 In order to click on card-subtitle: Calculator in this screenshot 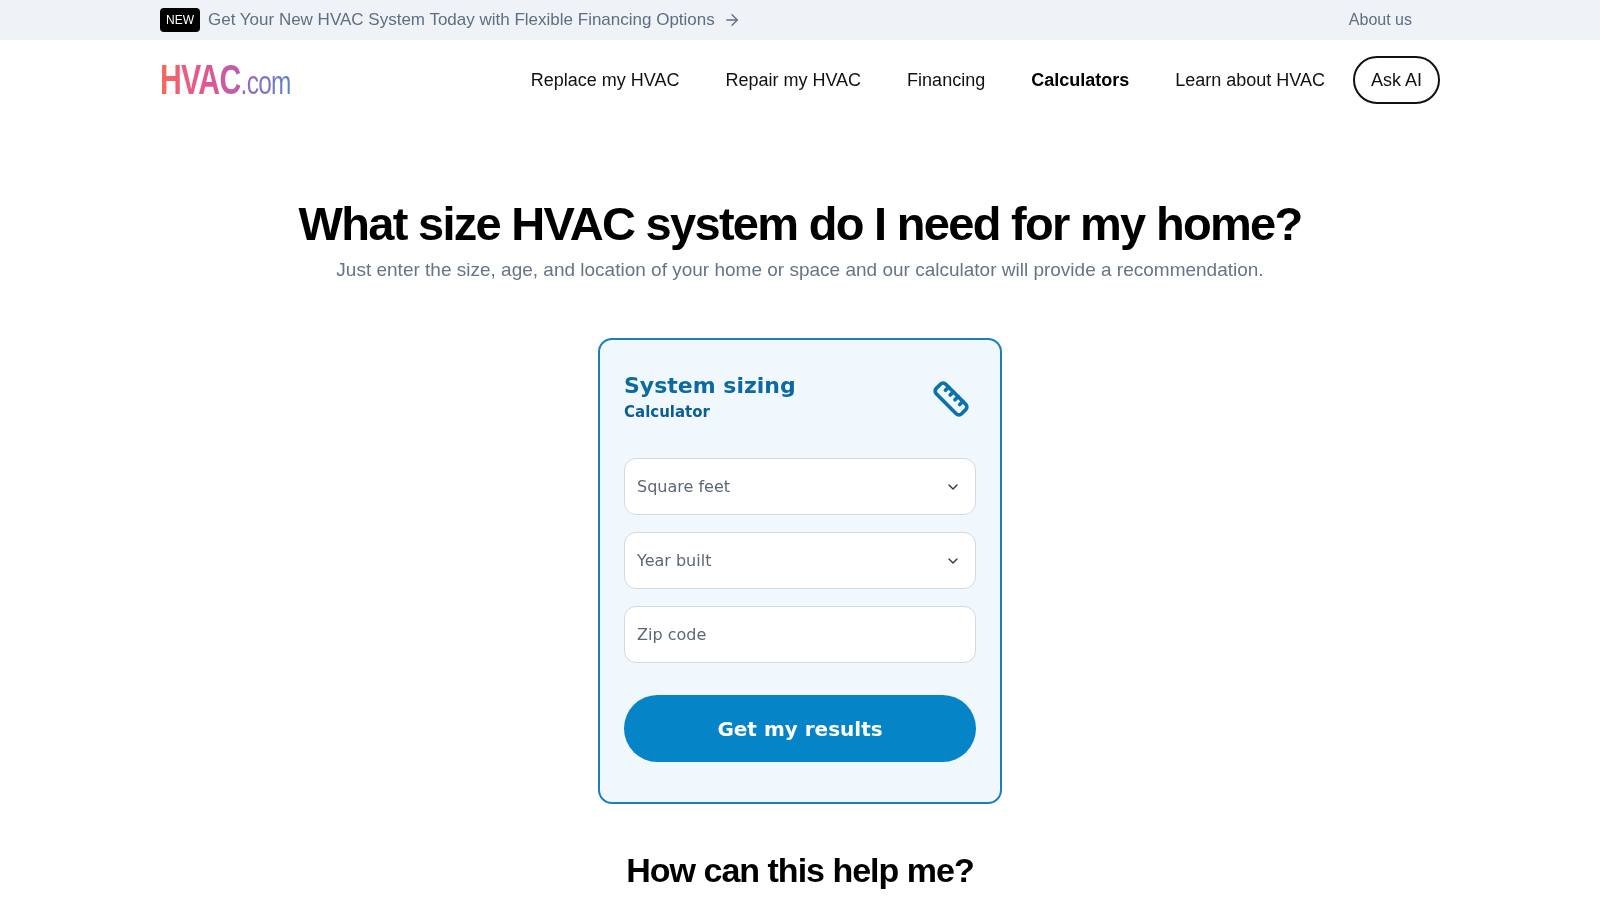, I will do `click(667, 412)`.